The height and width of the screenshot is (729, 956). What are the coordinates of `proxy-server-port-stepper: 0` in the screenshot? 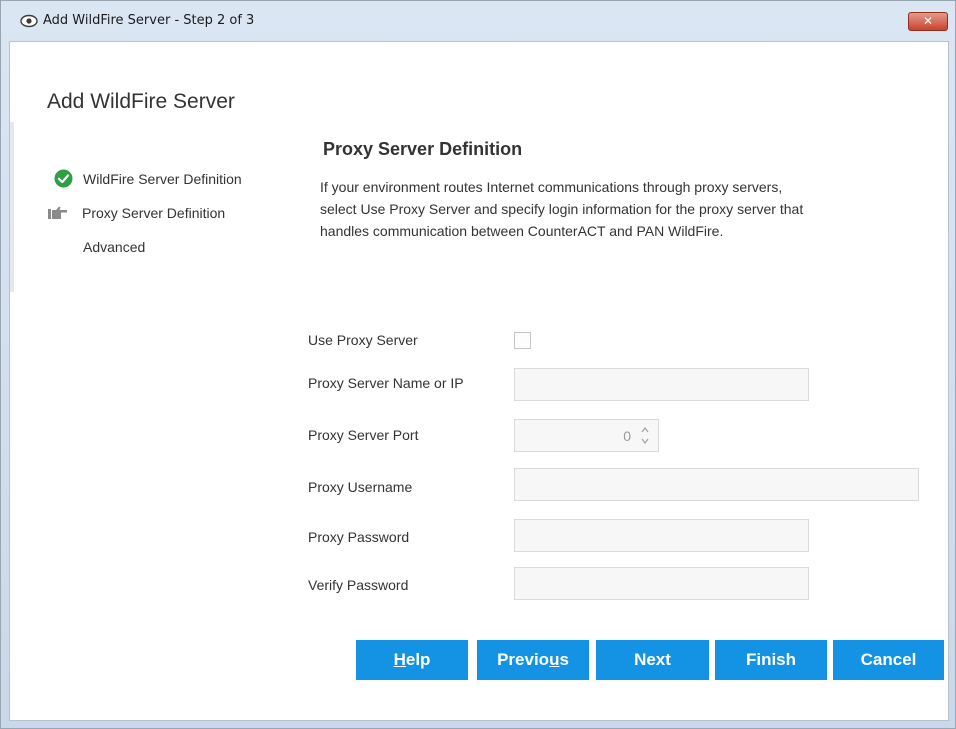 It's located at (586, 435).